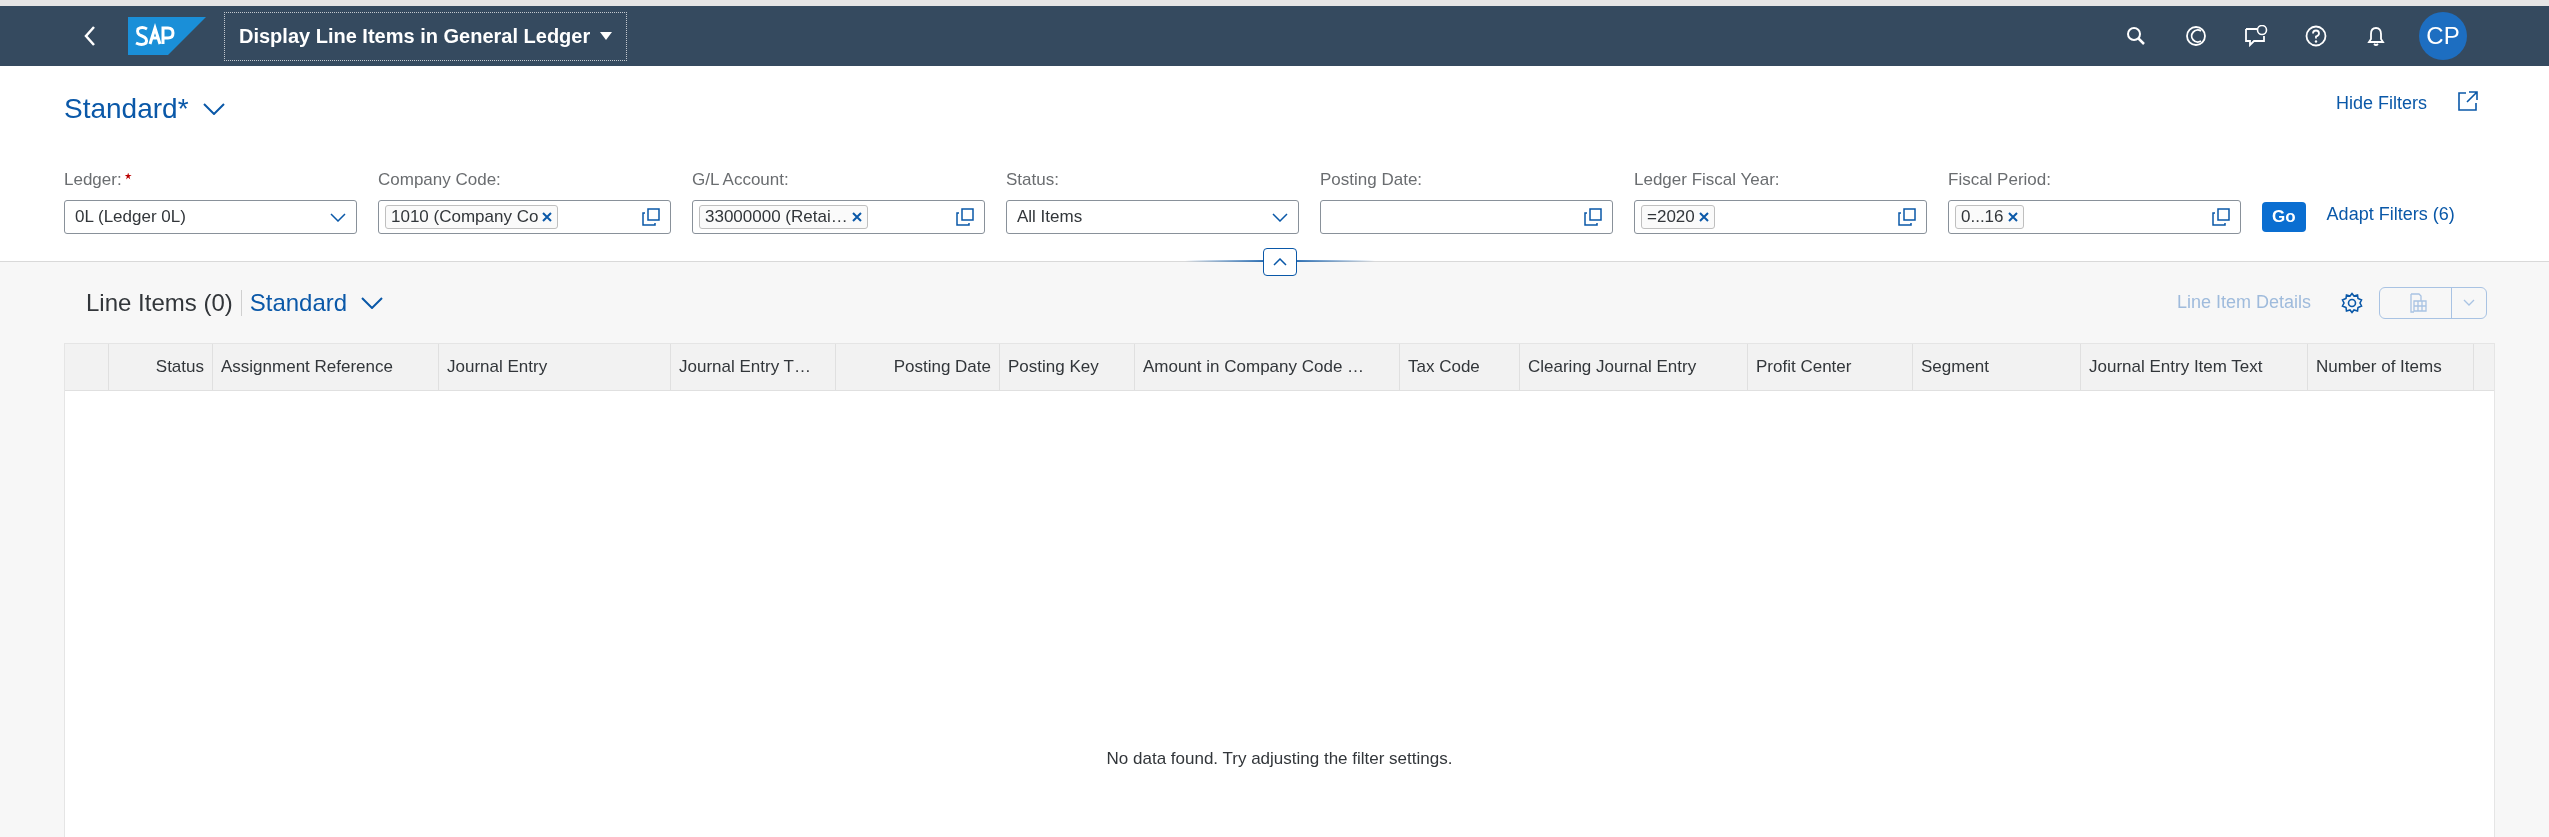  I want to click on multi-input-field, so click(1466, 217).